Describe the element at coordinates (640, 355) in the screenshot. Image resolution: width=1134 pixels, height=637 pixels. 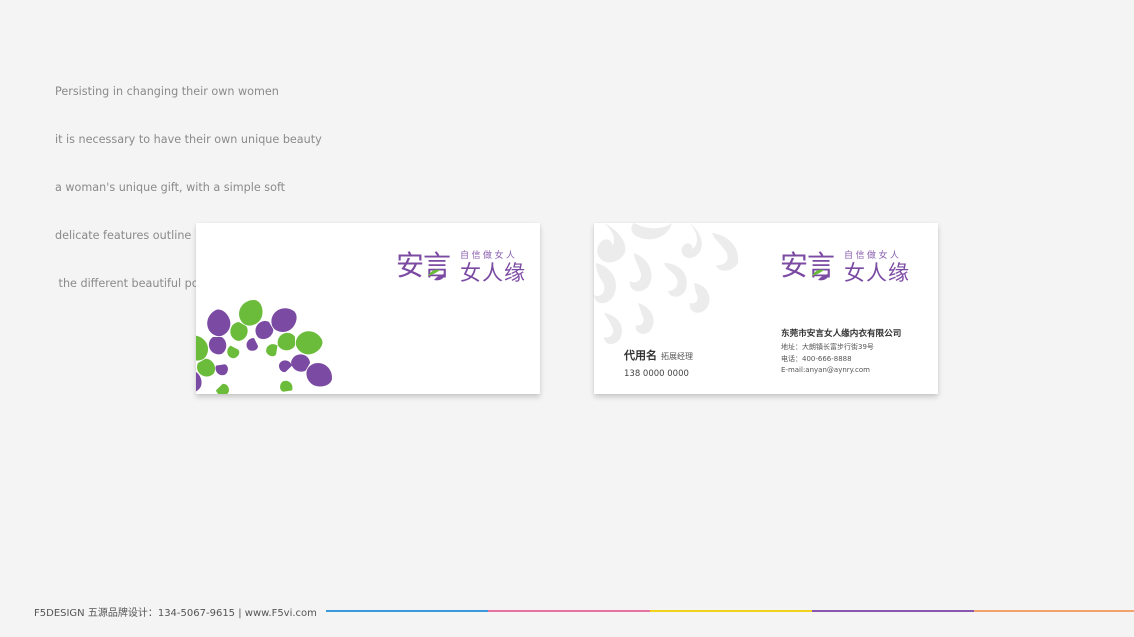
I see `person-name: 代用名` at that location.